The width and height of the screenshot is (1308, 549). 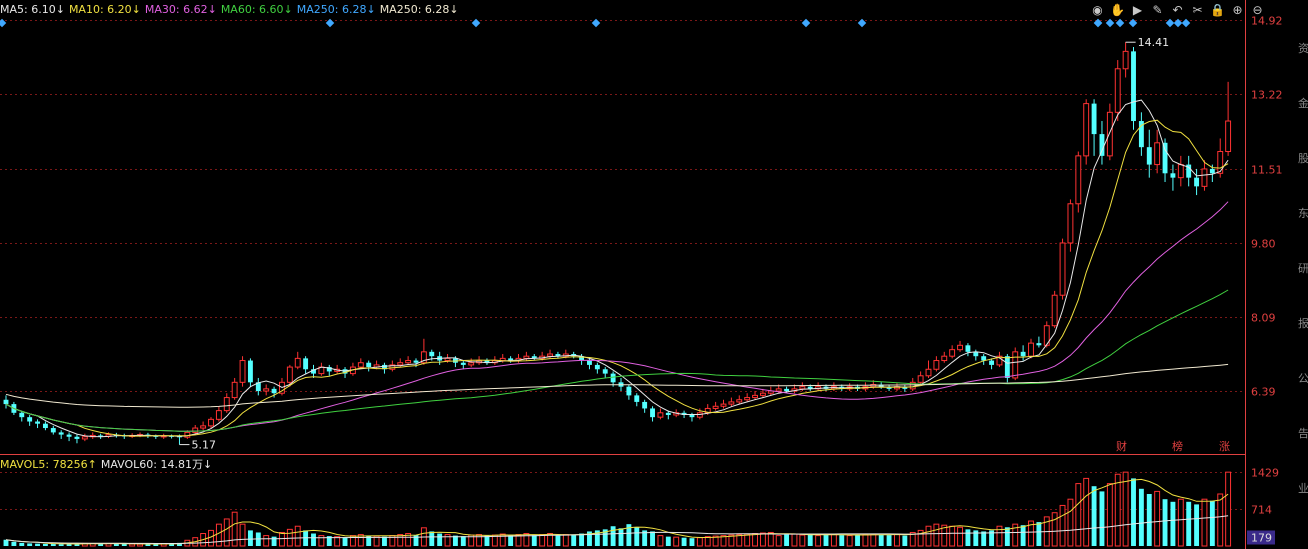 What do you see at coordinates (1303, 378) in the screenshot?
I see `side-tab-6: 公` at bounding box center [1303, 378].